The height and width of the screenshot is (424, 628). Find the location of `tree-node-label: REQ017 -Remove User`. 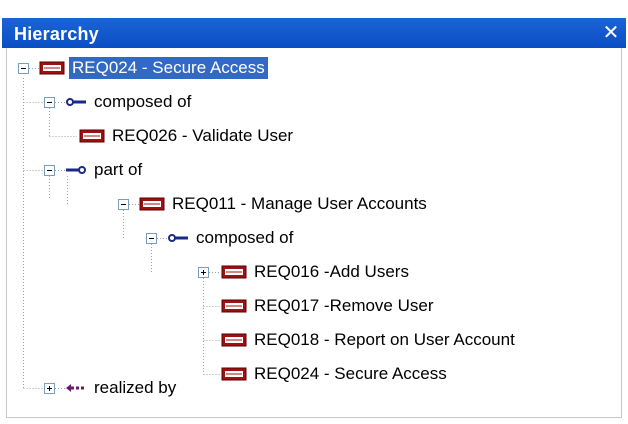

tree-node-label: REQ017 -Remove User is located at coordinates (344, 306).